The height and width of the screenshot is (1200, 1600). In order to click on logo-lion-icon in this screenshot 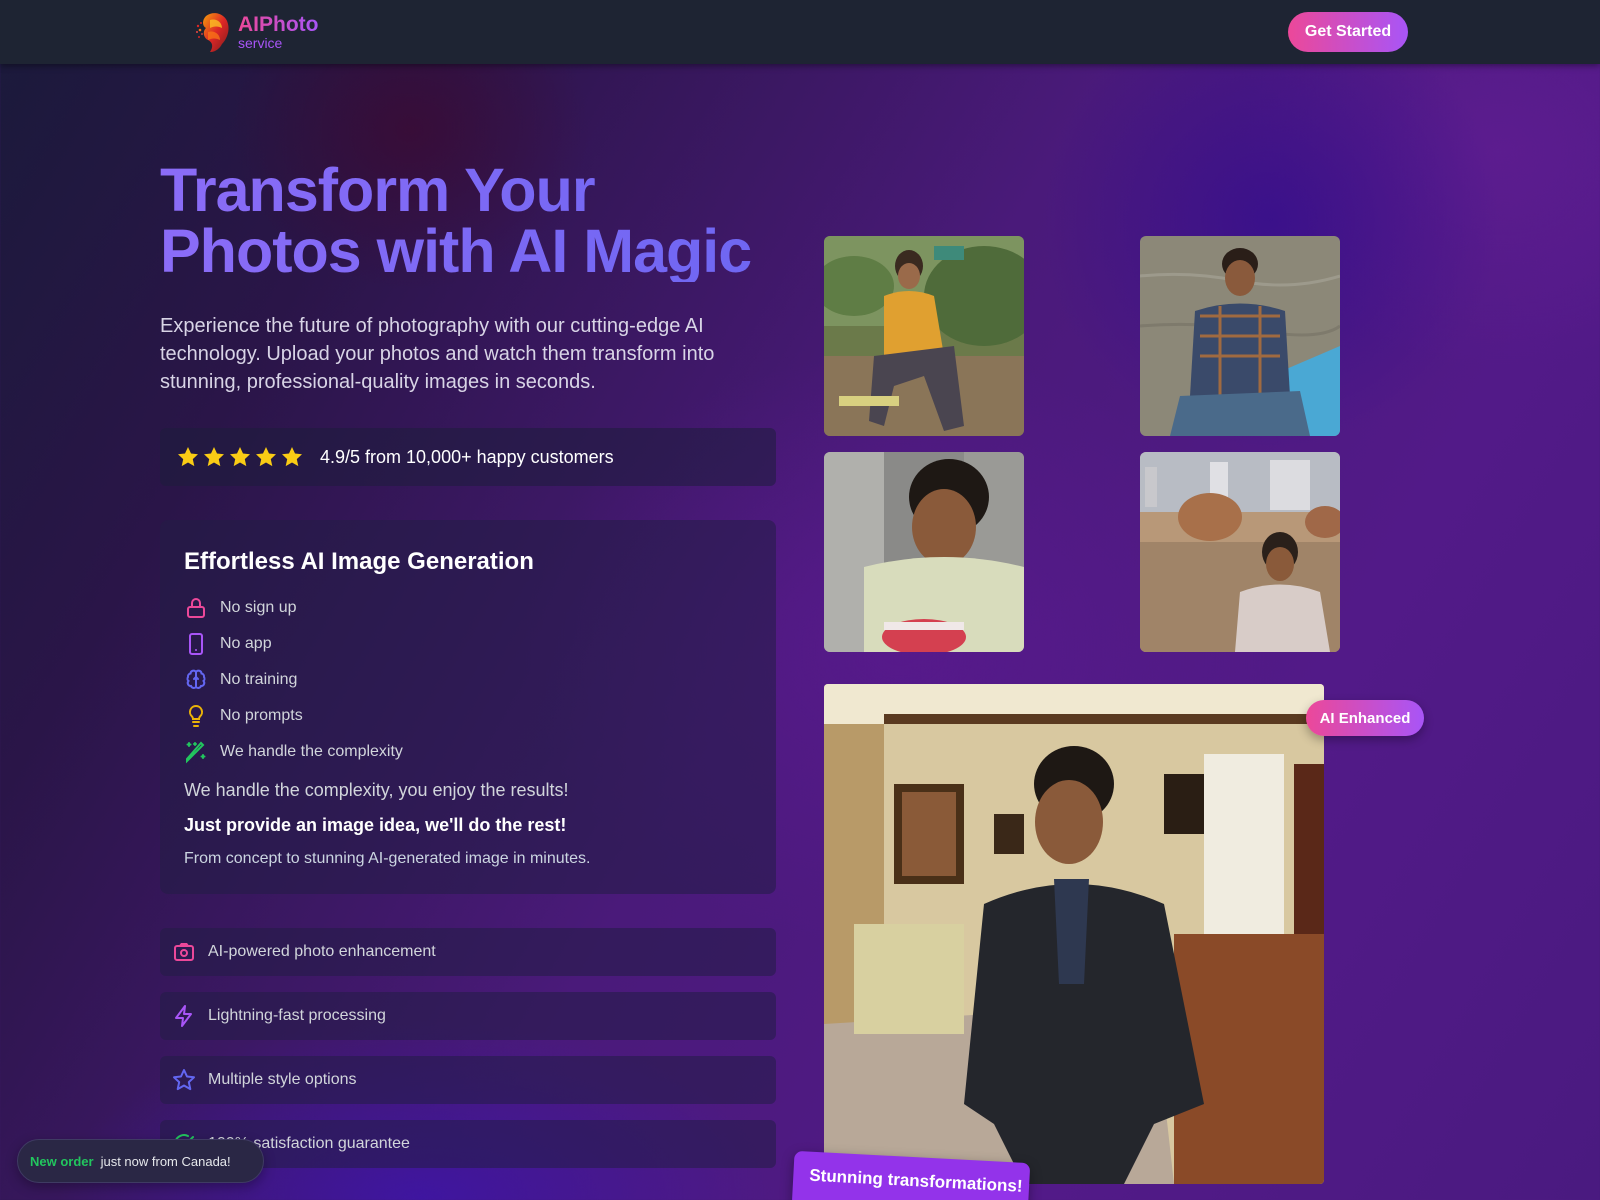, I will do `click(212, 32)`.